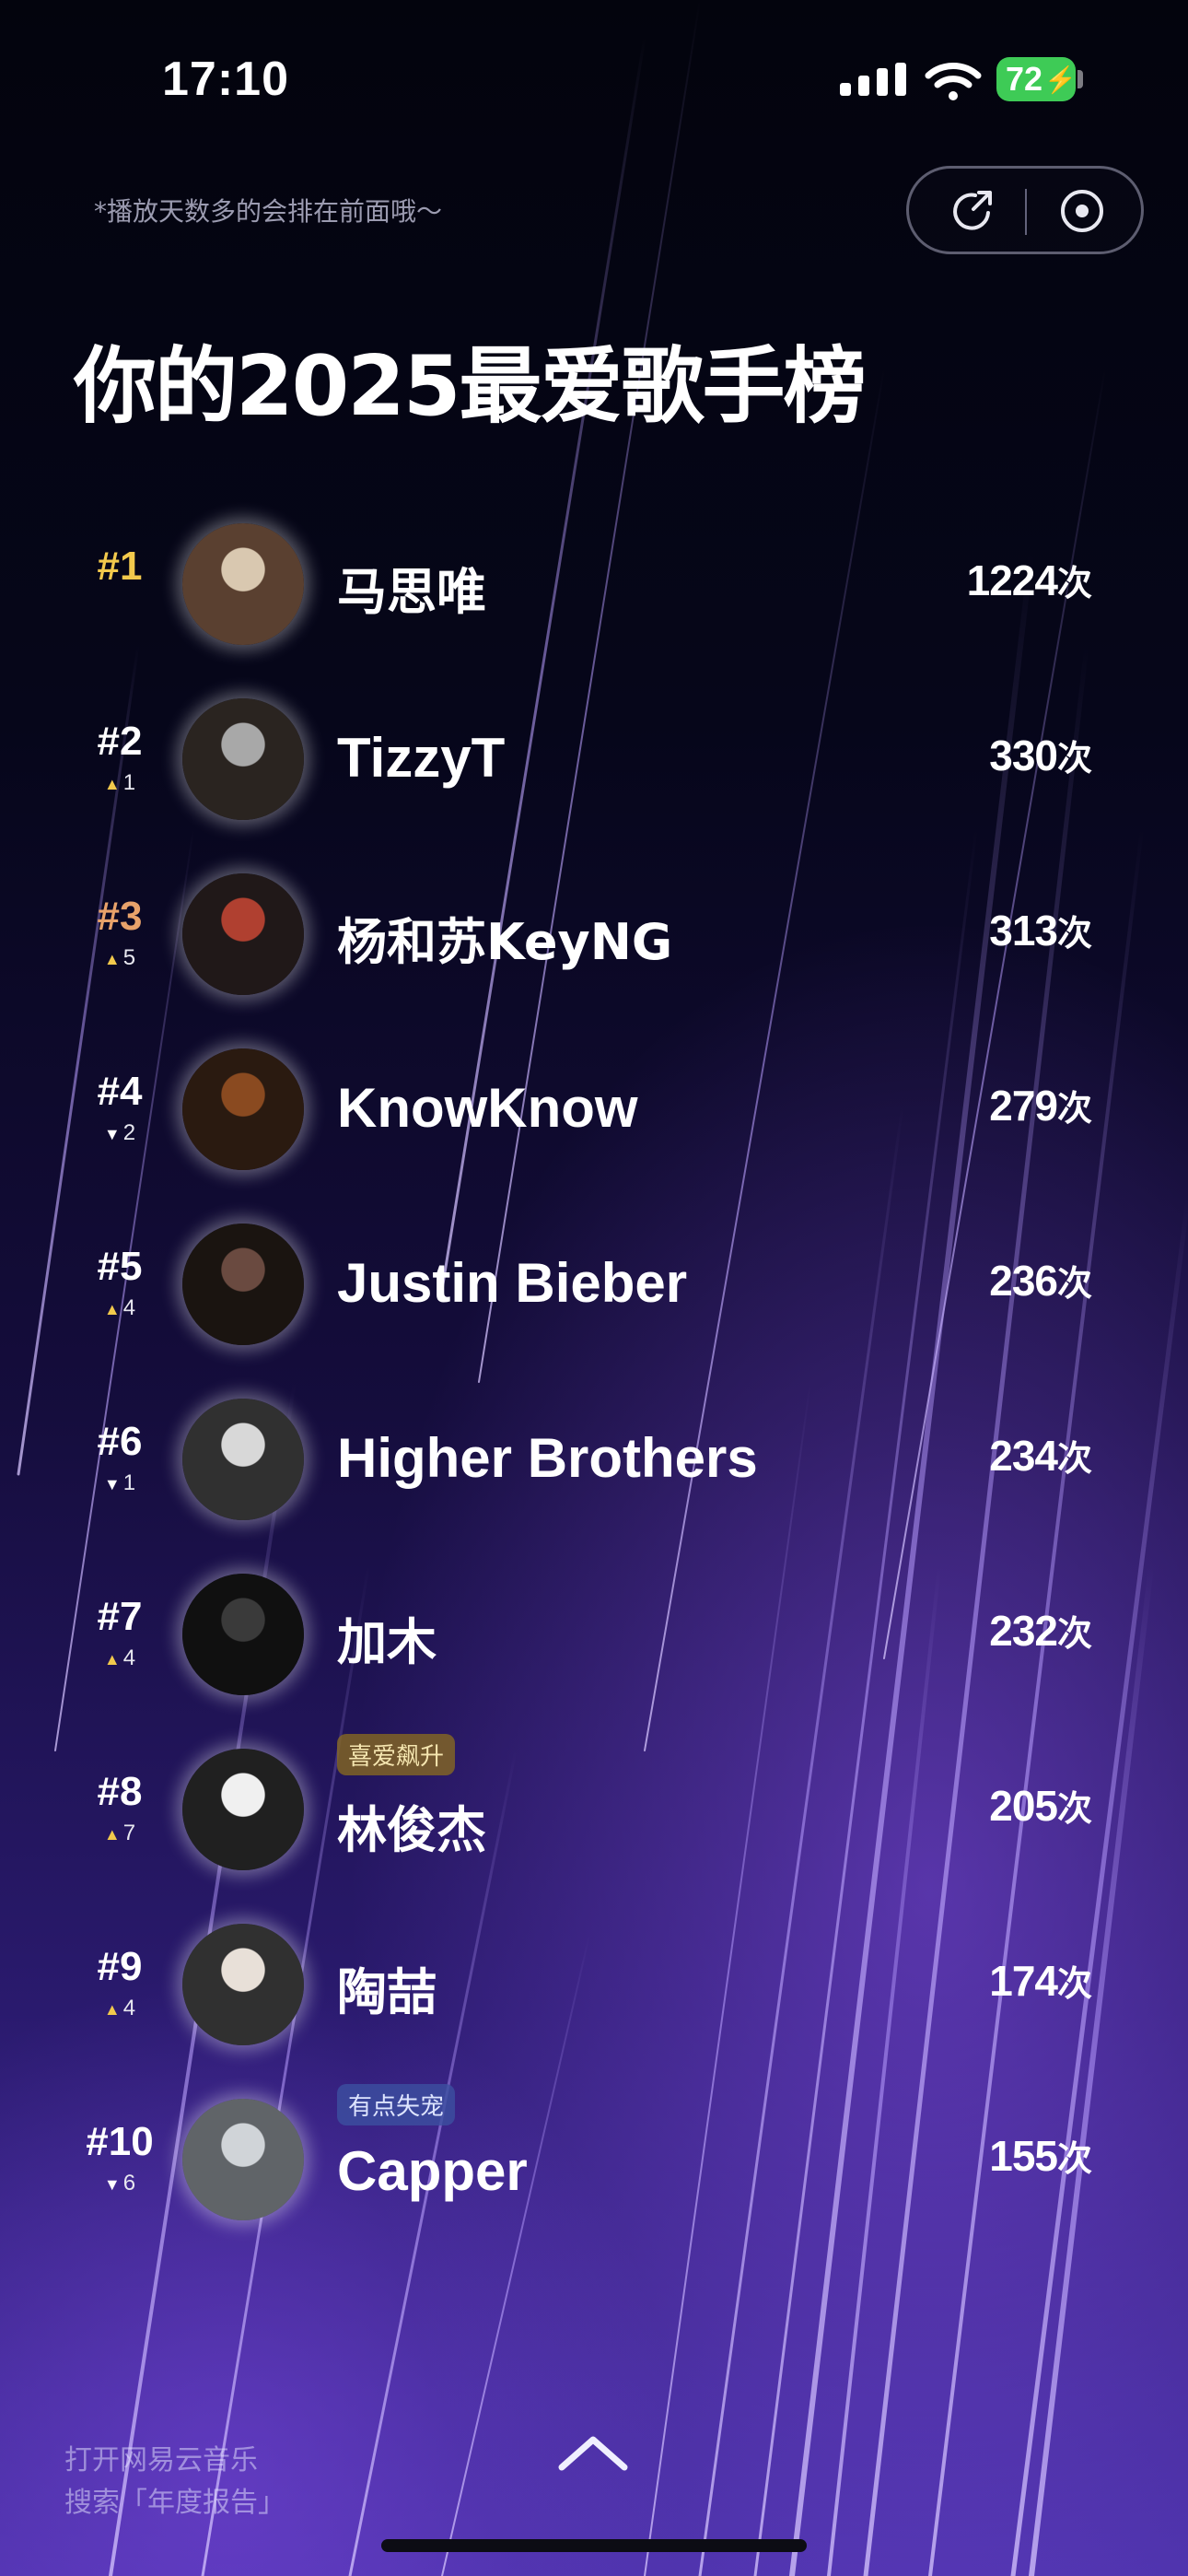 The image size is (1188, 2576). I want to click on rank-trend: ▲ 5, so click(119, 958).